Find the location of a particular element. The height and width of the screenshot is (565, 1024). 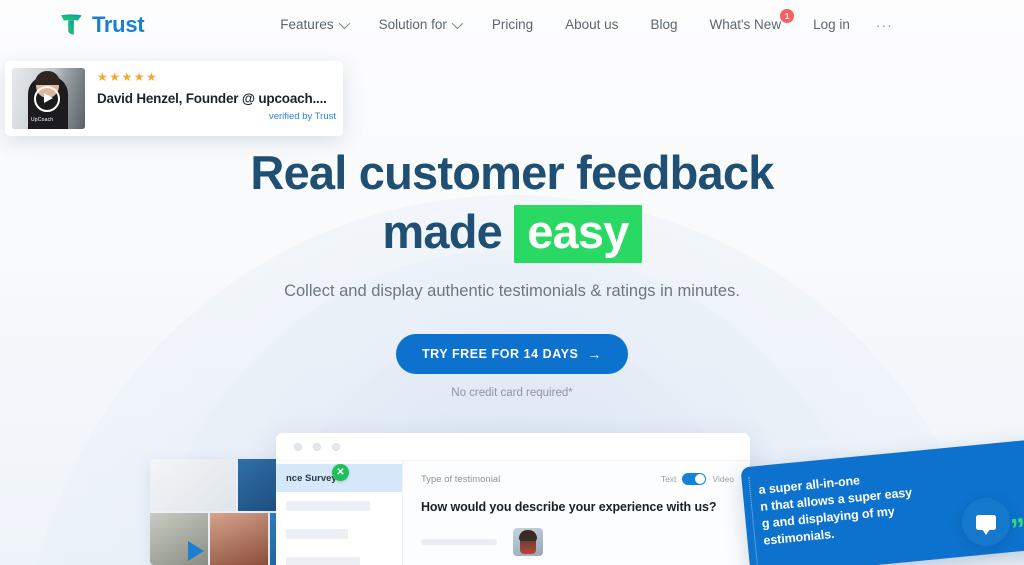

more-menu-button: ··· is located at coordinates (884, 25).